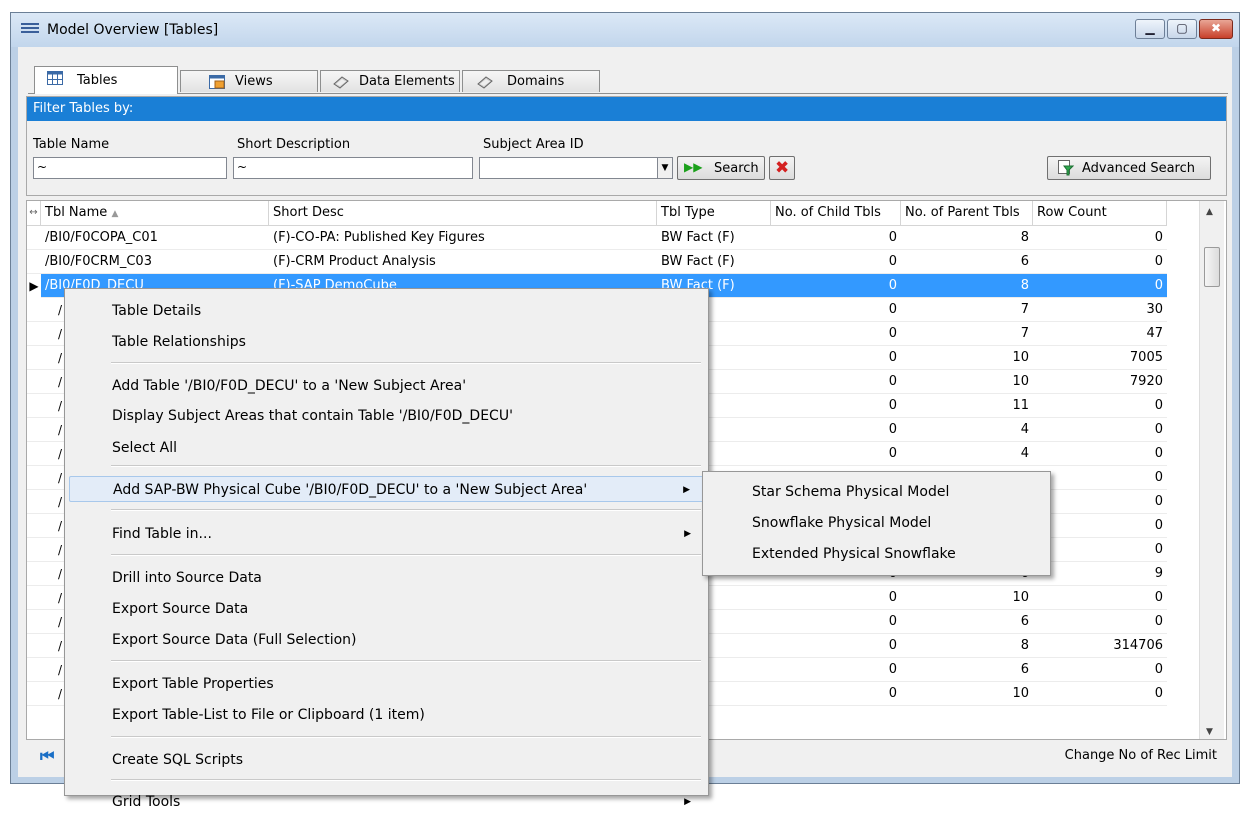 This screenshot has height=815, width=1251. Describe the element at coordinates (106, 80) in the screenshot. I see `tab-tables: Tables` at that location.